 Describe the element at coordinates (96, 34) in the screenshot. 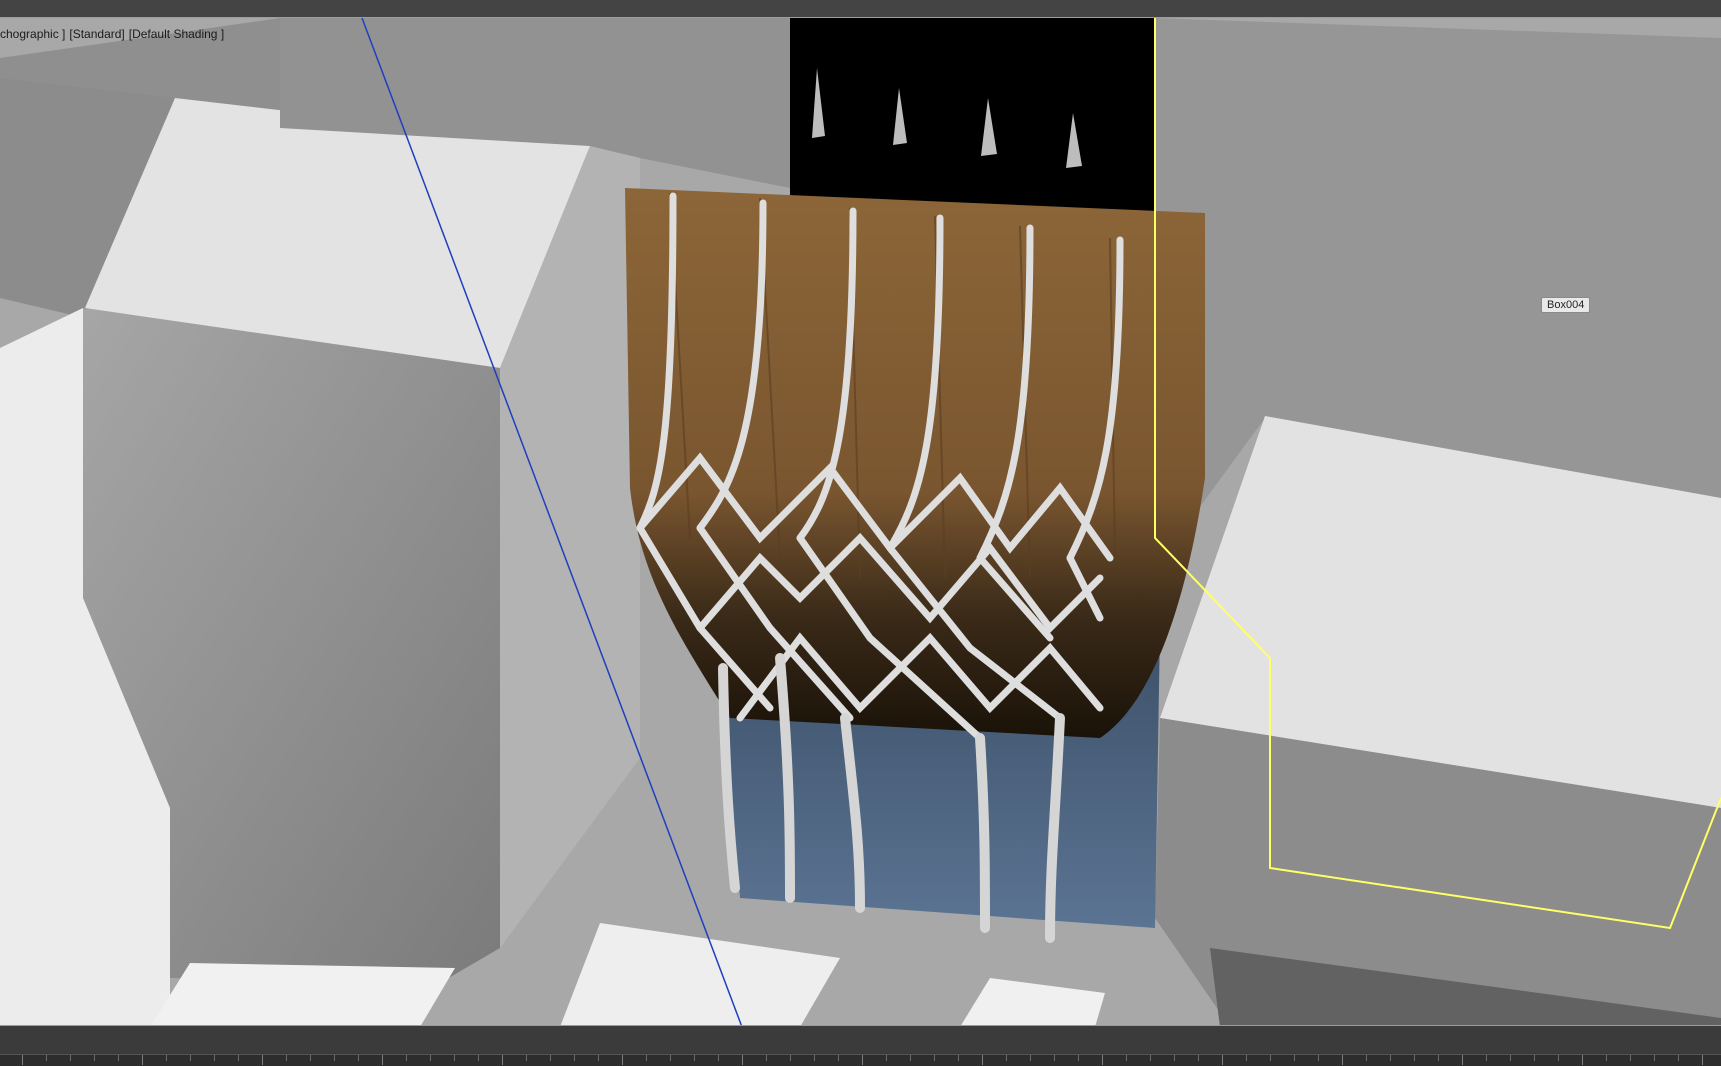

I see `render-mode-label: [Standard]` at that location.